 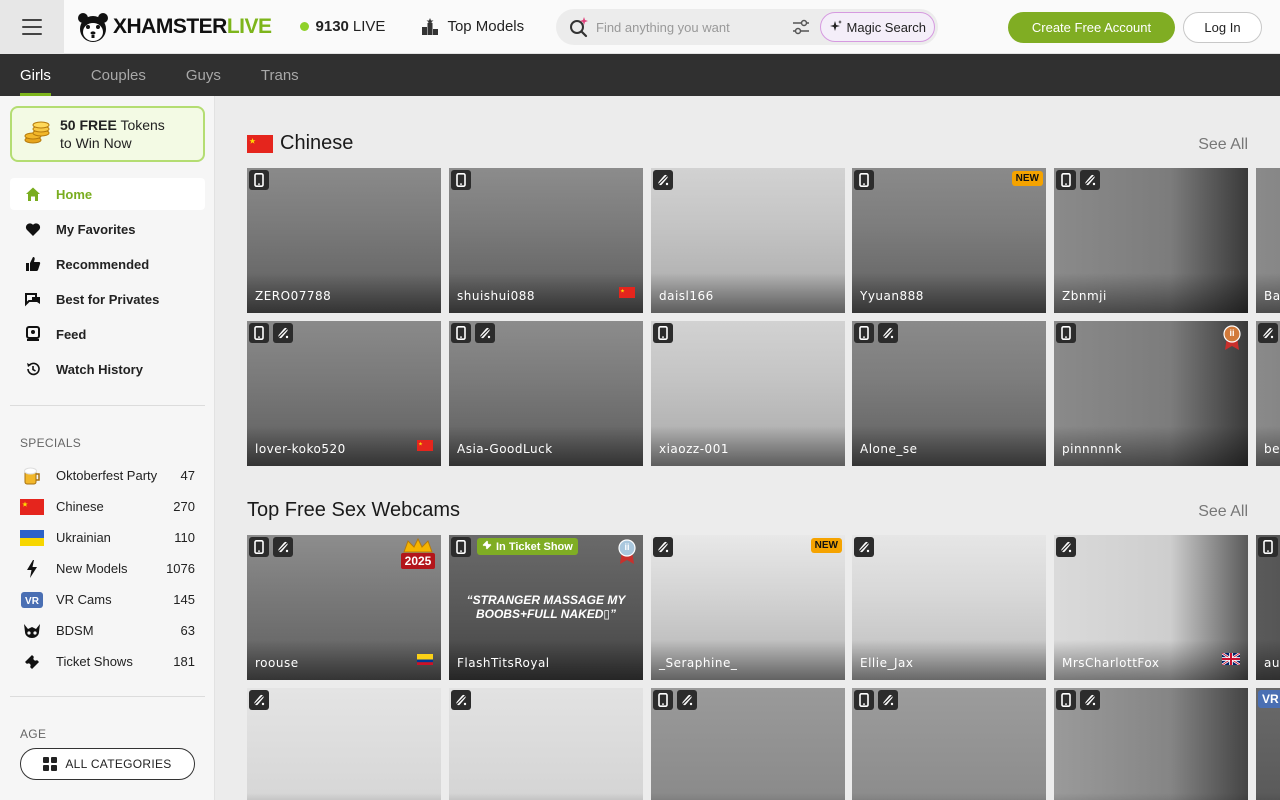 What do you see at coordinates (107, 506) in the screenshot?
I see `special-chinese: Chinese 270` at bounding box center [107, 506].